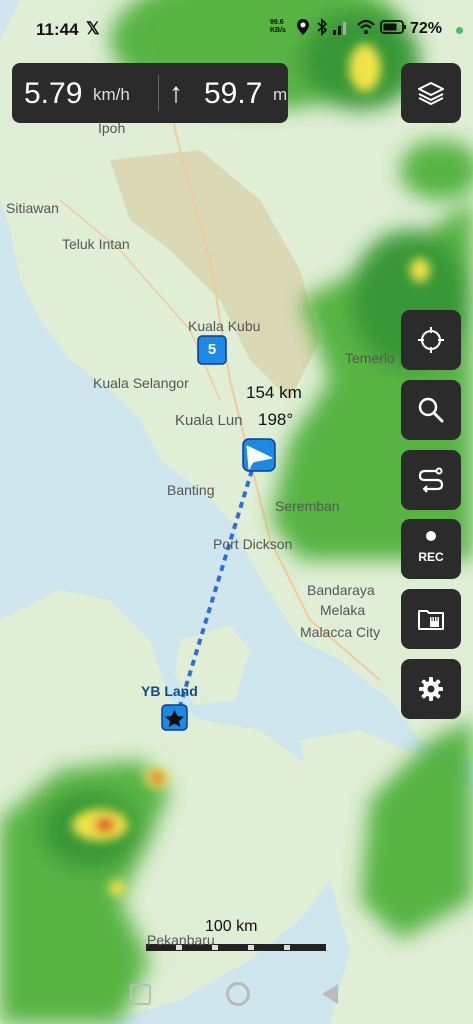 Image resolution: width=473 pixels, height=1024 pixels. Describe the element at coordinates (431, 557) in the screenshot. I see `record-label: REC` at that location.